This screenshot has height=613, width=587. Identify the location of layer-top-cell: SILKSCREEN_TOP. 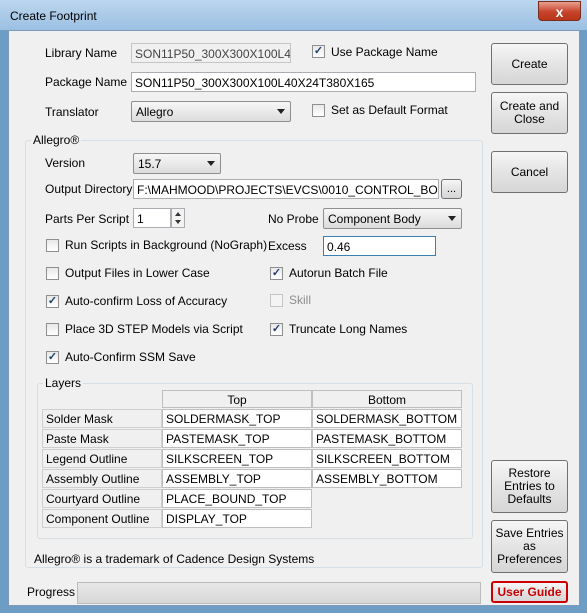
(237, 458).